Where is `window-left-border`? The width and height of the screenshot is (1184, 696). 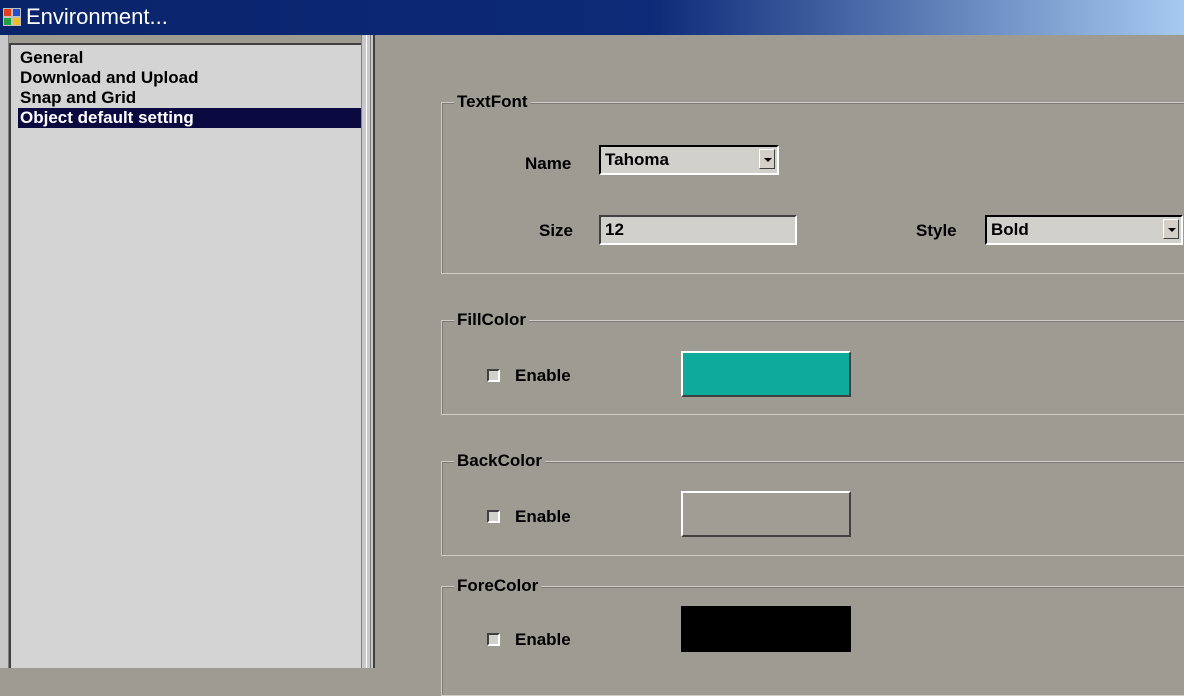
window-left-border is located at coordinates (4, 351).